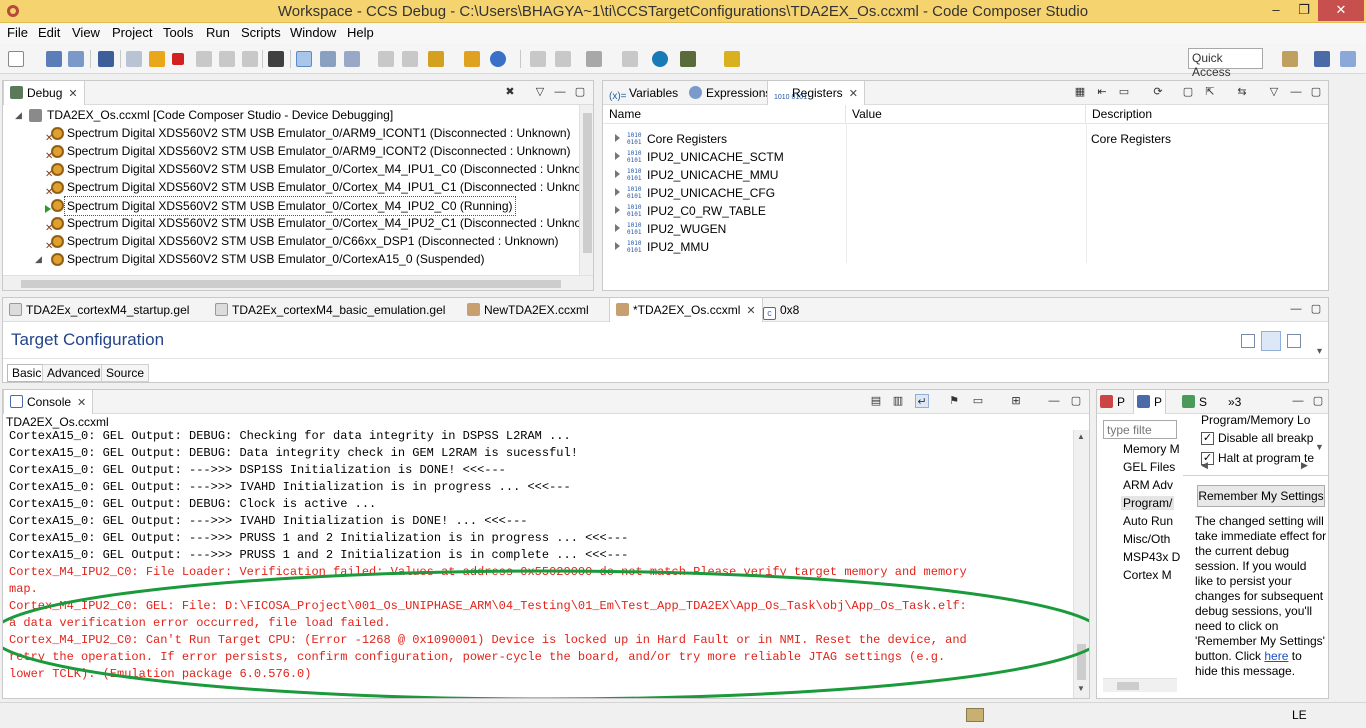  What do you see at coordinates (1225, 63) in the screenshot?
I see `quick-access-field: Quick Access` at bounding box center [1225, 63].